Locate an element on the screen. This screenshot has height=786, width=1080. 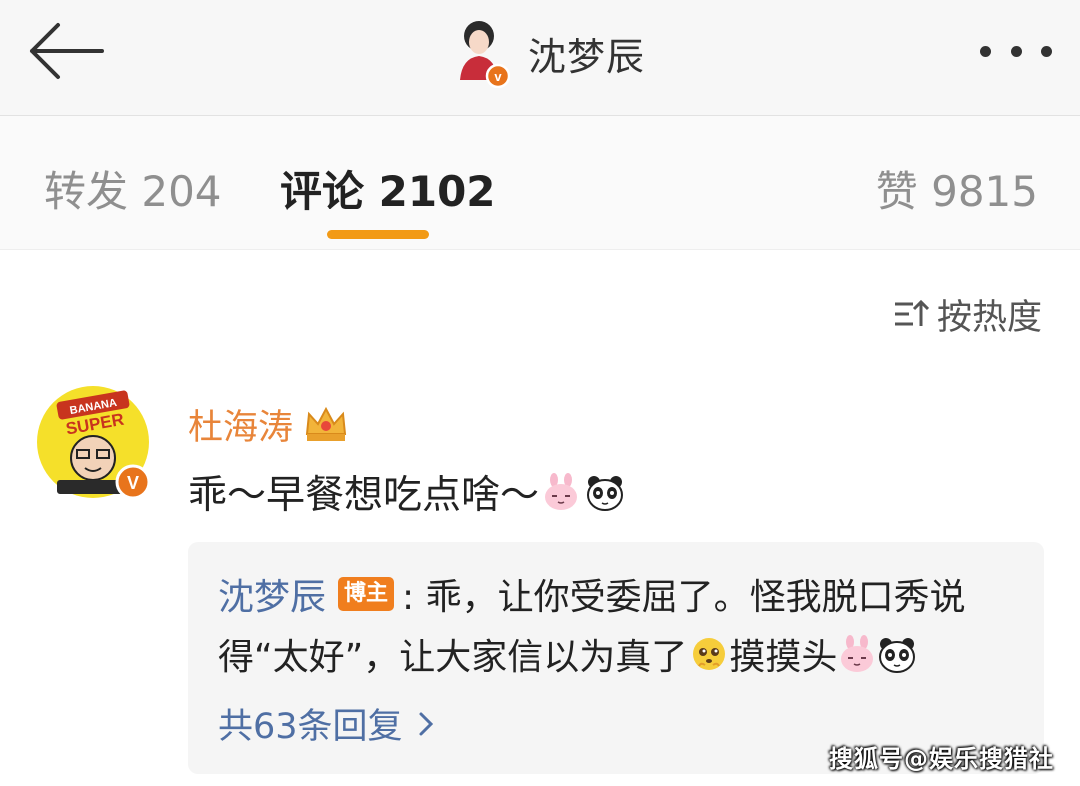
commenter-avatar: BANANA SUPER V is located at coordinates (96, 444).